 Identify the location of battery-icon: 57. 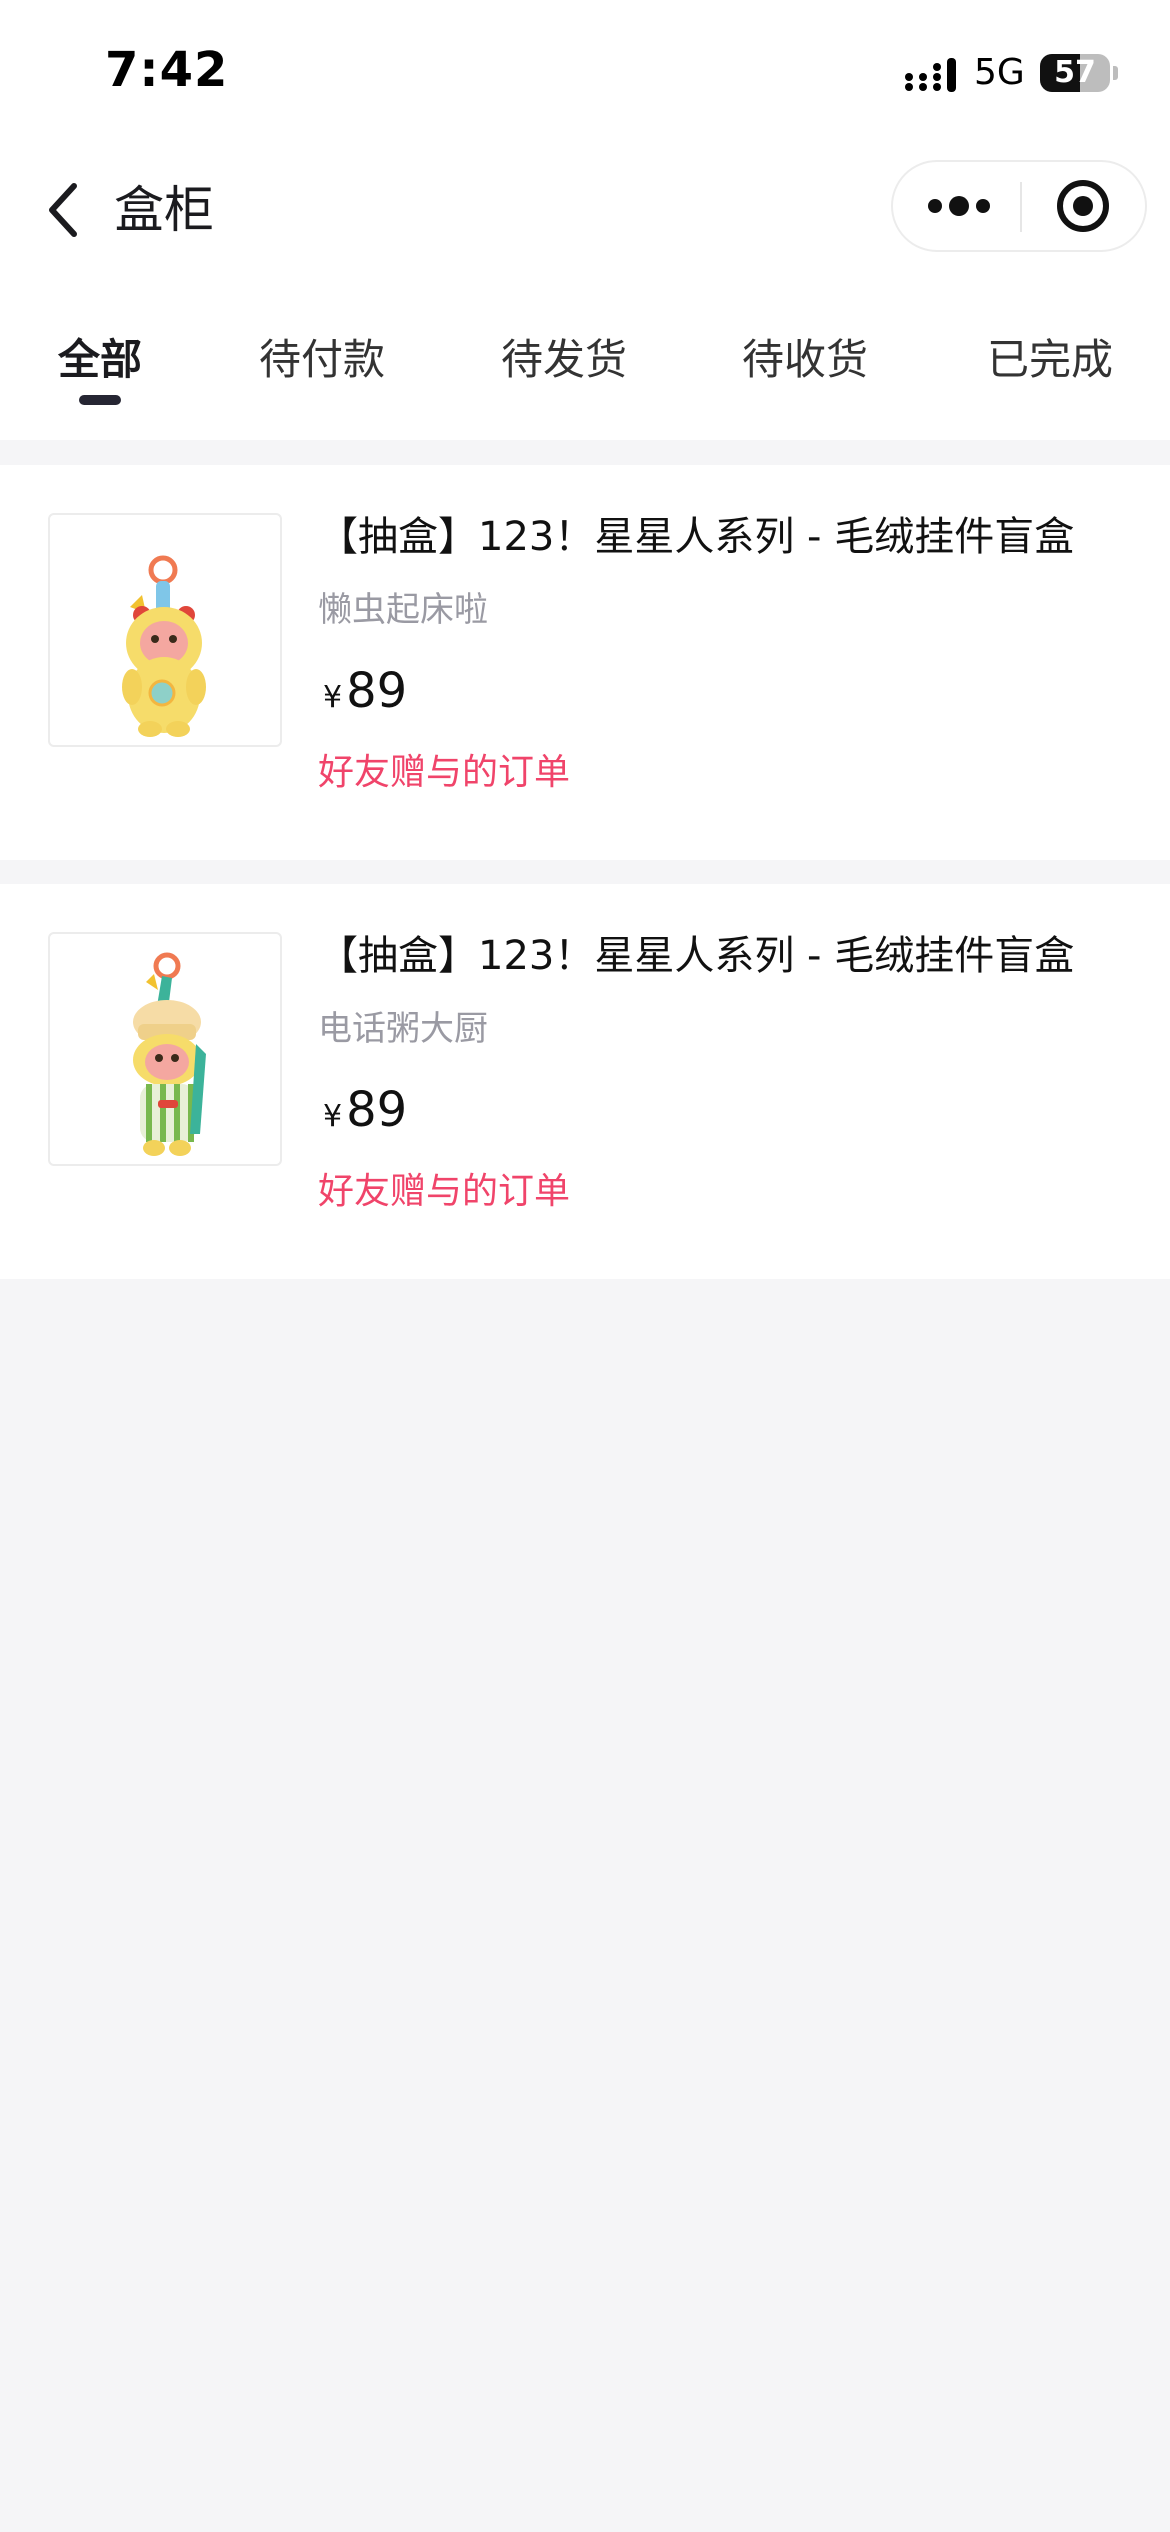
(1075, 73).